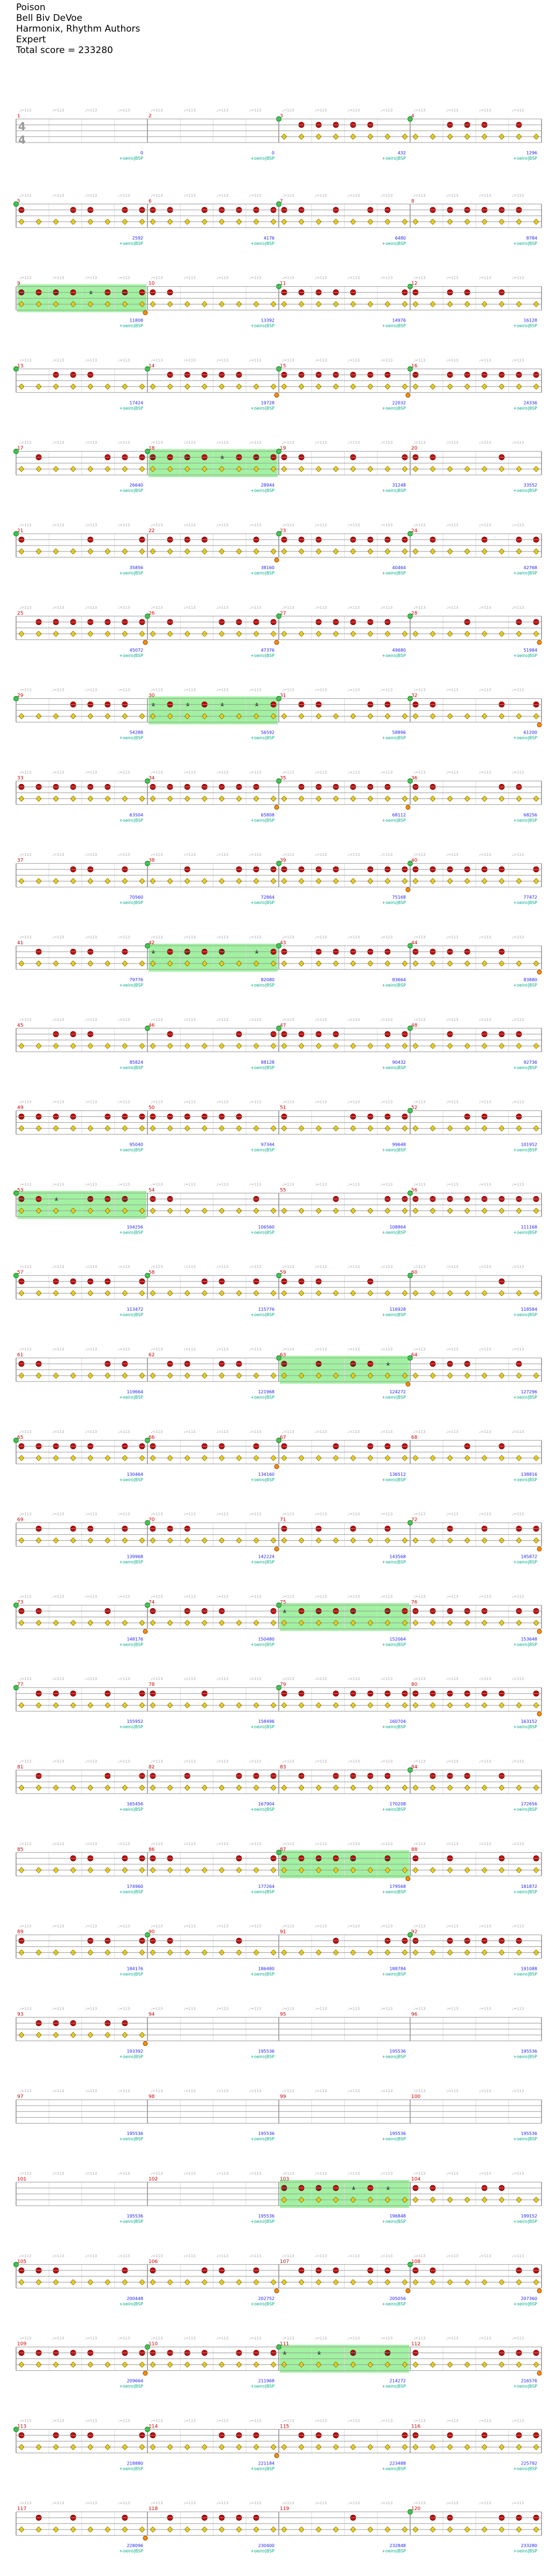 The width and height of the screenshot is (549, 2576). I want to click on measure-number: 107, so click(284, 2262).